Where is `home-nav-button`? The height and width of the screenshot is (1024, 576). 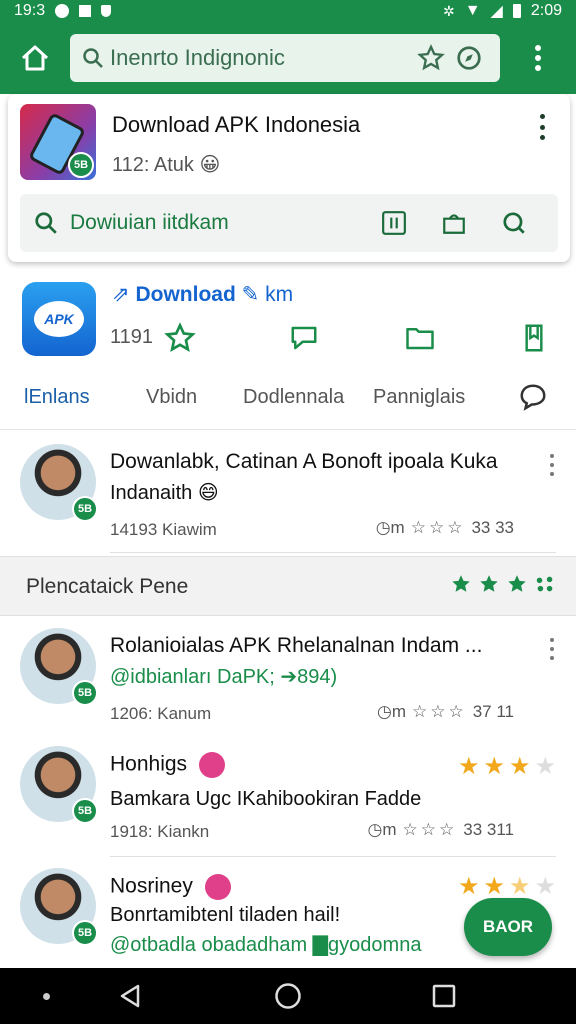 home-nav-button is located at coordinates (288, 996).